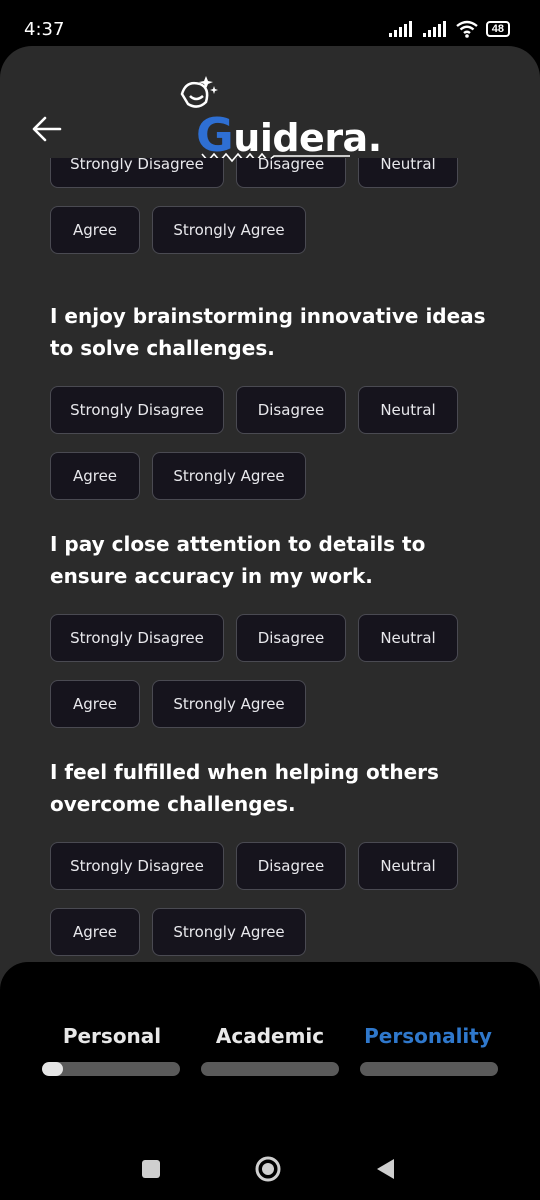 The image size is (540, 1200). Describe the element at coordinates (277, 118) in the screenshot. I see `app-logo: Guidera.` at that location.